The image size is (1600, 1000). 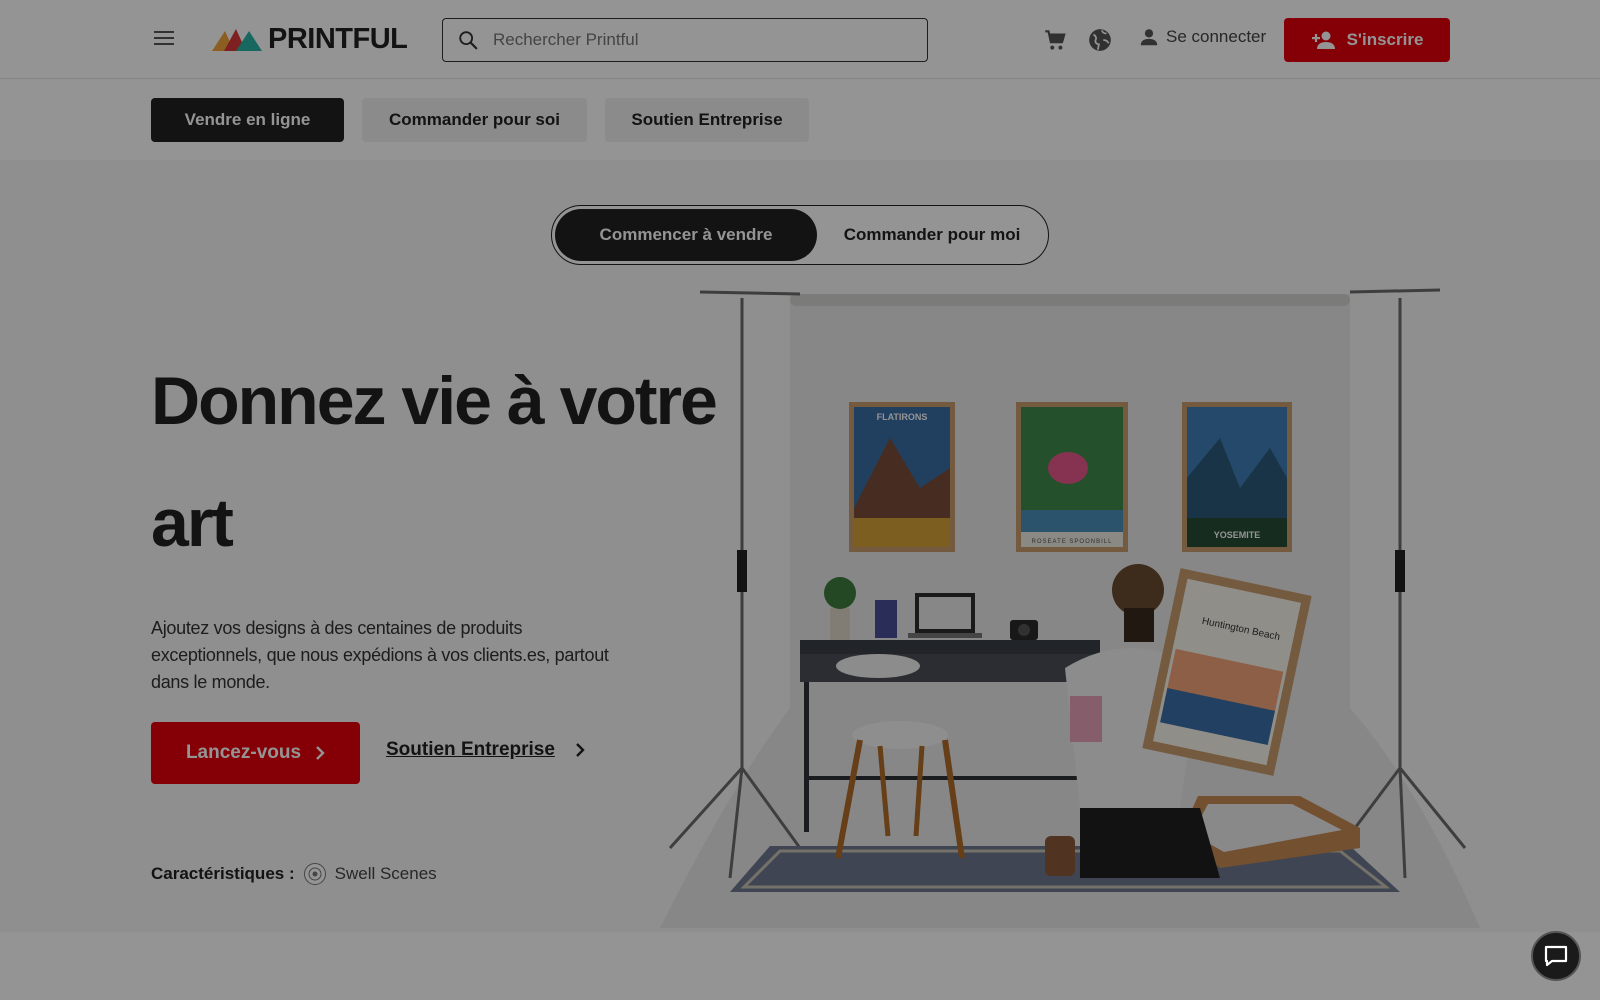 I want to click on user-icon, so click(x=1149, y=37).